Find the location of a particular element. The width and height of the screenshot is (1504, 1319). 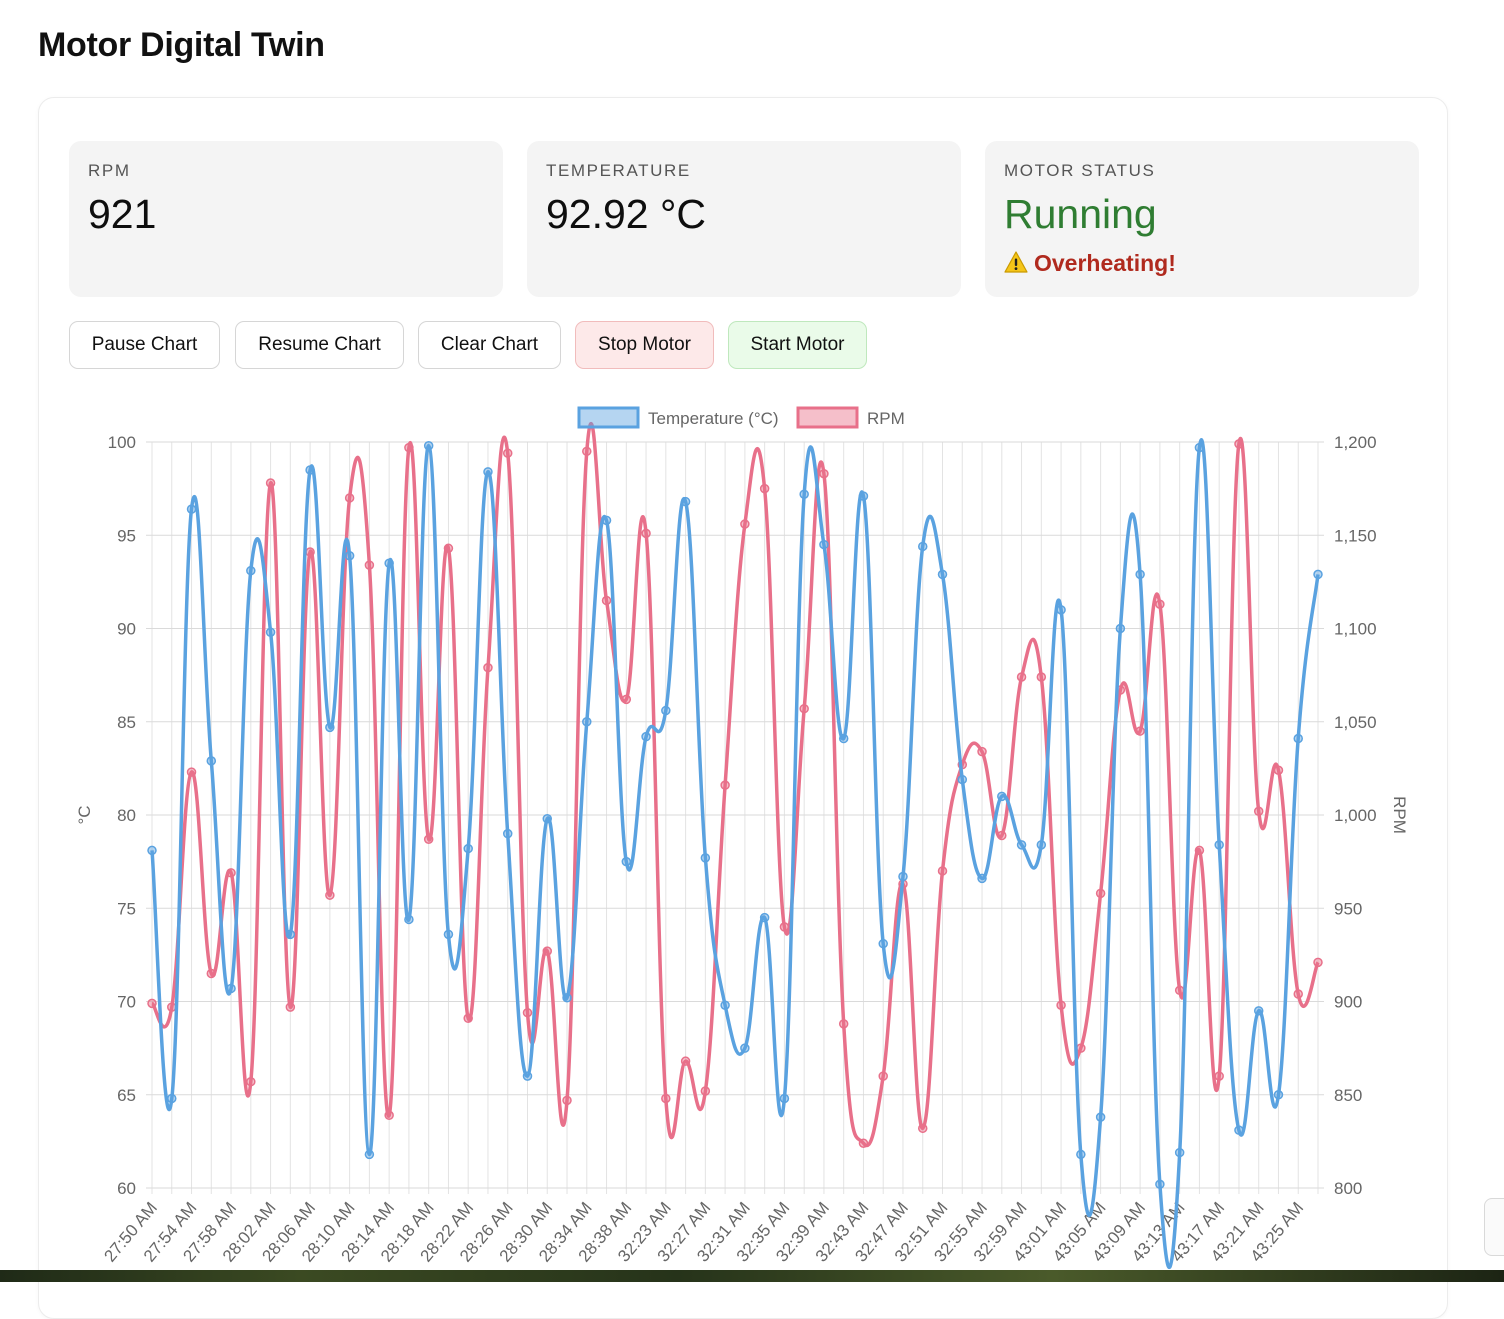

legend-rpm-label: RPM is located at coordinates (886, 418).